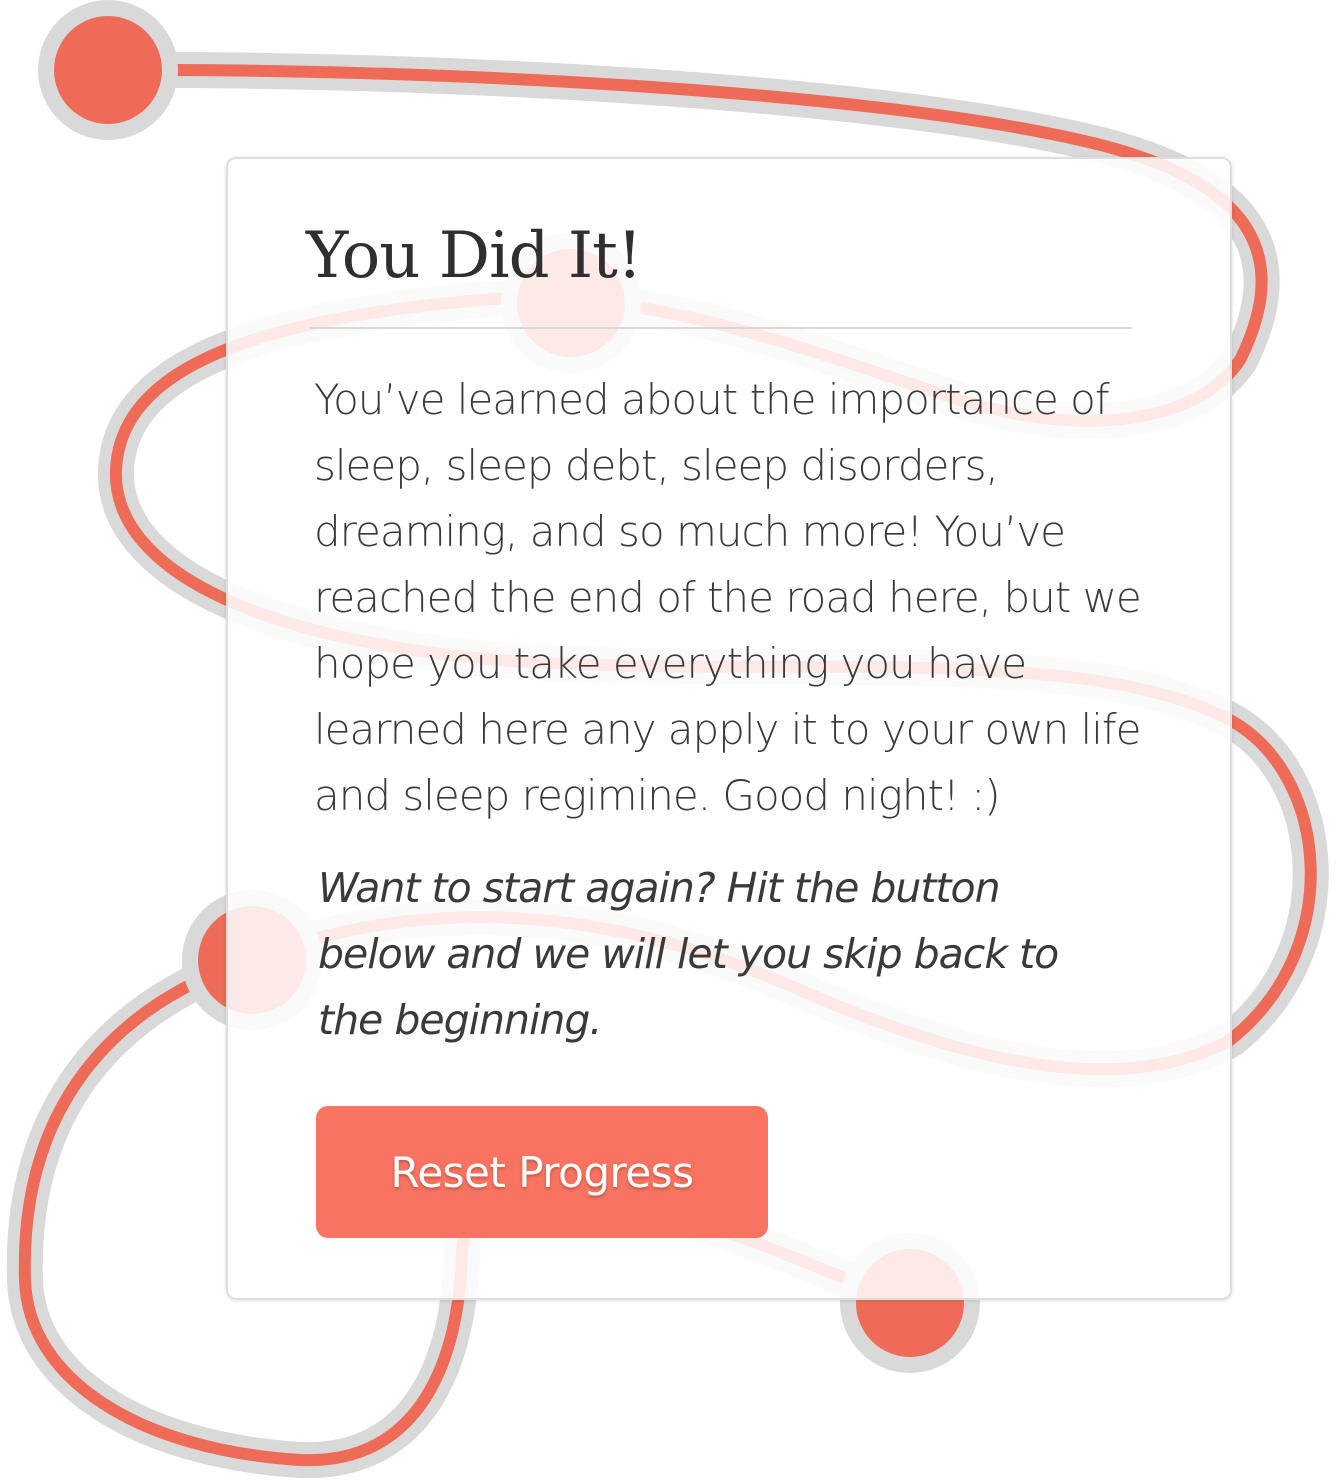 The height and width of the screenshot is (1480, 1340). What do you see at coordinates (474, 256) in the screenshot?
I see `card-title: You Did It!` at bounding box center [474, 256].